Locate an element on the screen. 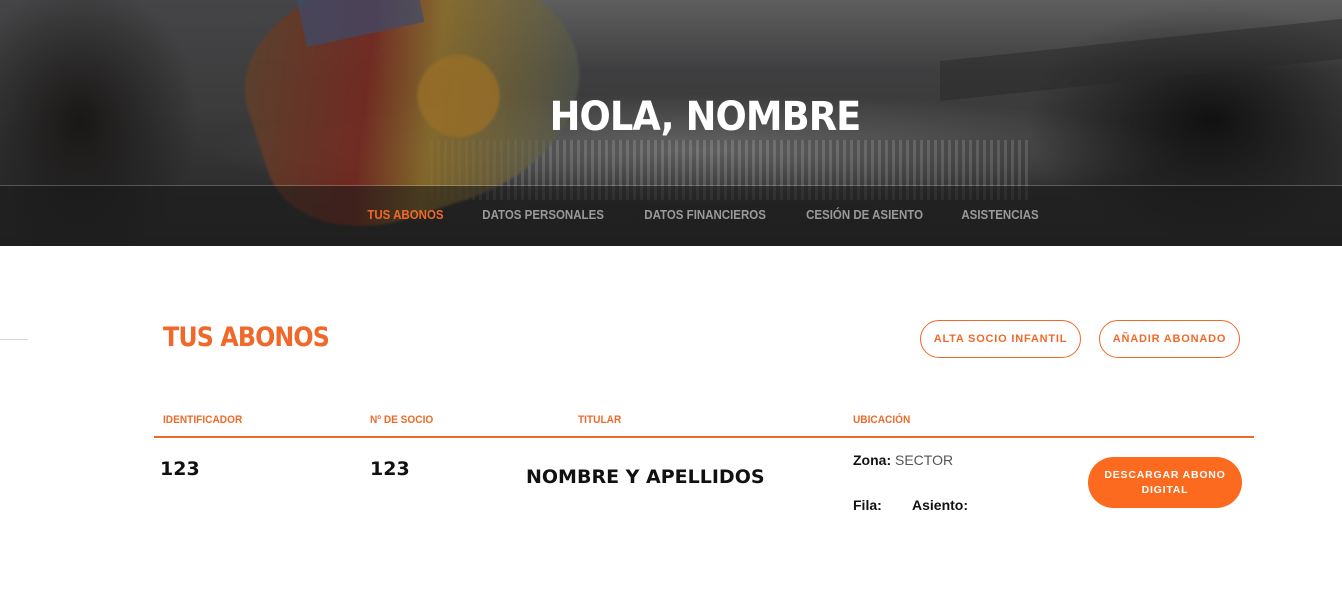 The width and height of the screenshot is (1342, 593). fila-label: Fila: is located at coordinates (867, 505).